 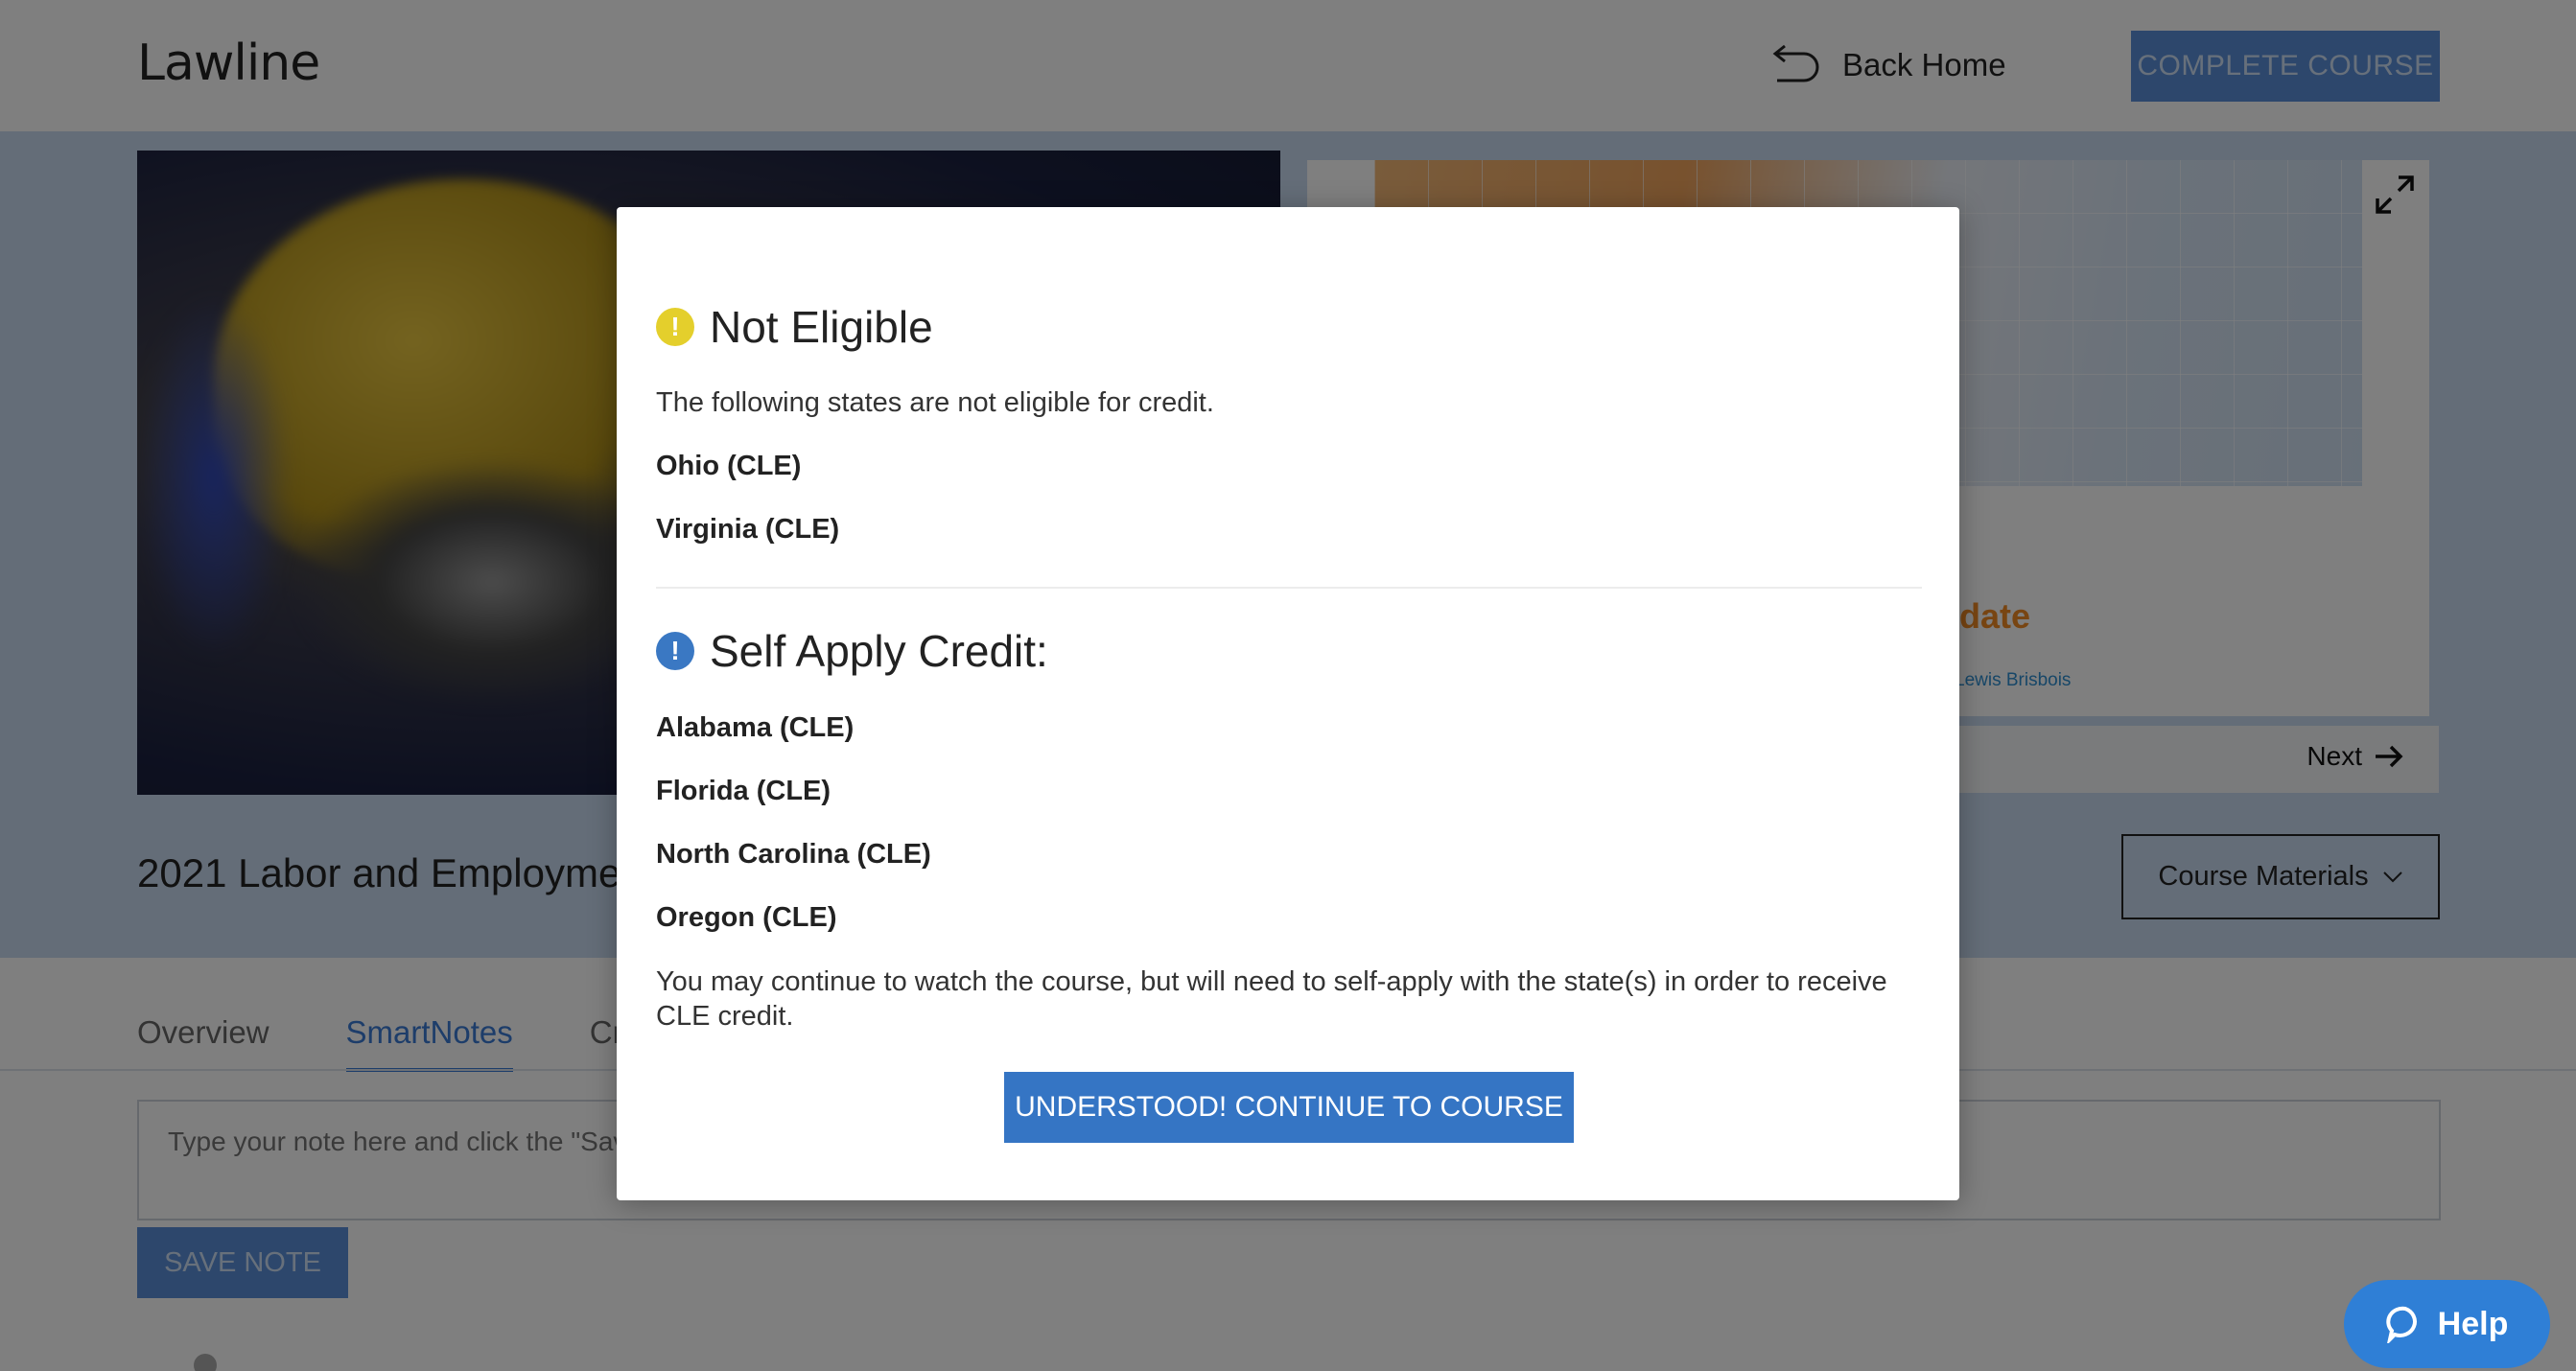 What do you see at coordinates (821, 327) in the screenshot?
I see `not-eligible-title: Not Eligible` at bounding box center [821, 327].